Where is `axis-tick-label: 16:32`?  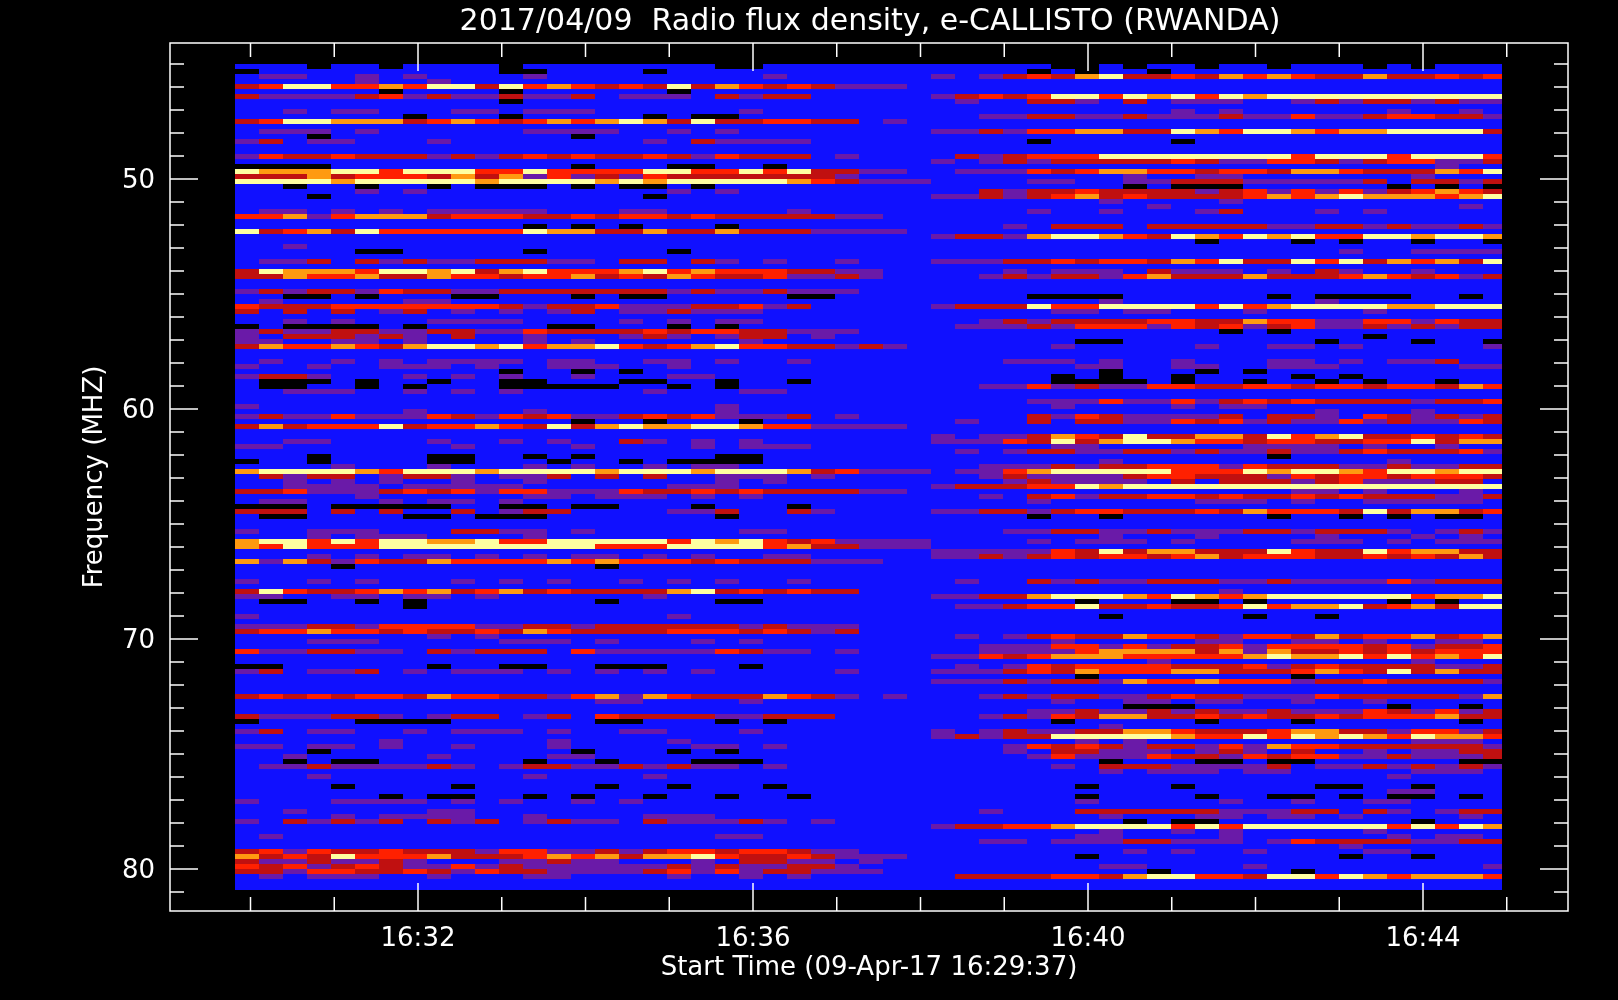
axis-tick-label: 16:32 is located at coordinates (418, 937).